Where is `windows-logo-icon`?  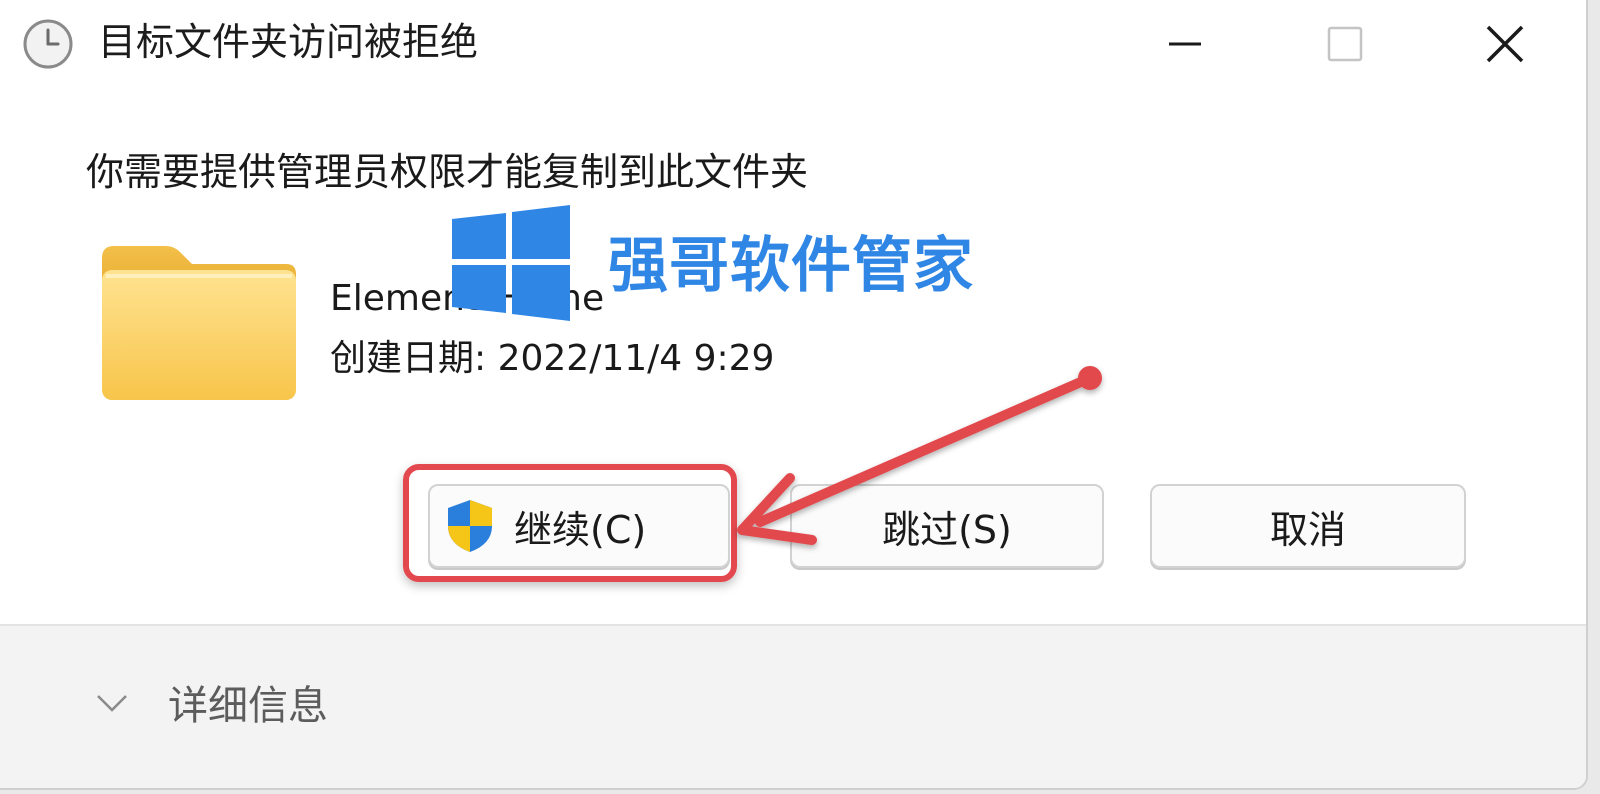 windows-logo-icon is located at coordinates (511, 263).